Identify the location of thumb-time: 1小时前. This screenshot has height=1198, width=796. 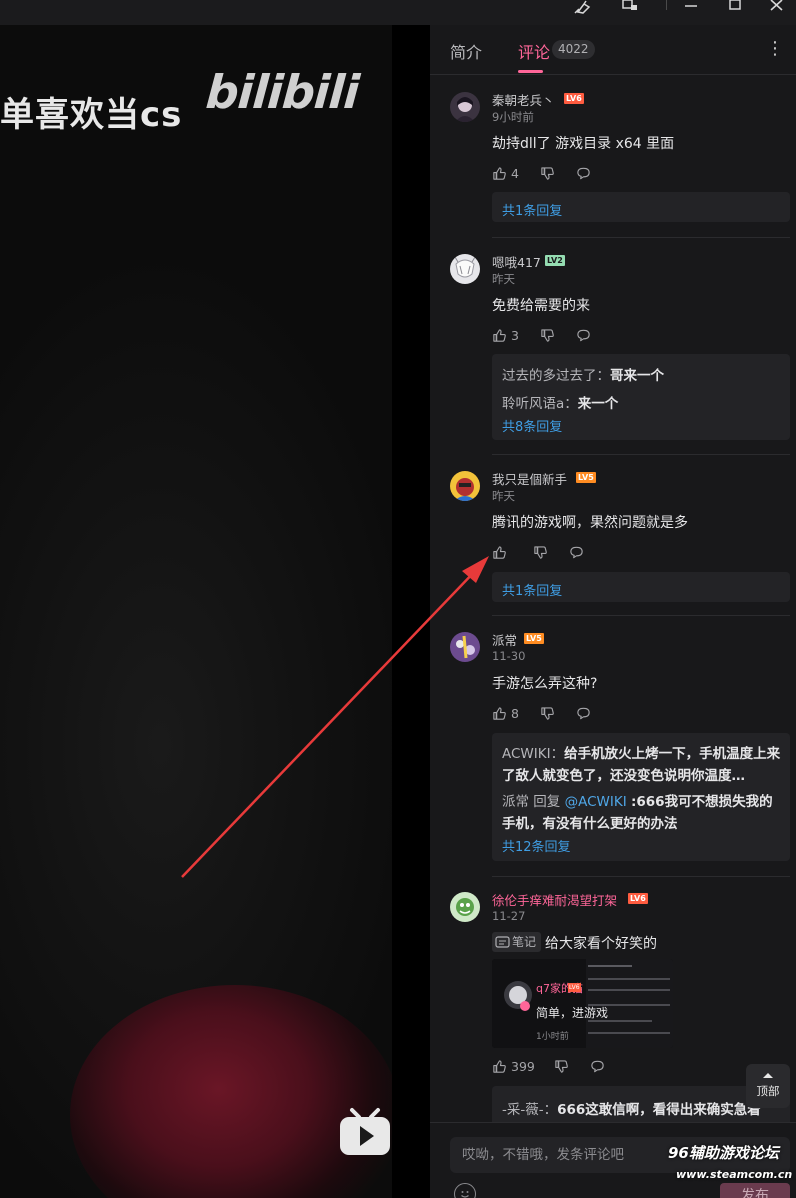
(552, 1037).